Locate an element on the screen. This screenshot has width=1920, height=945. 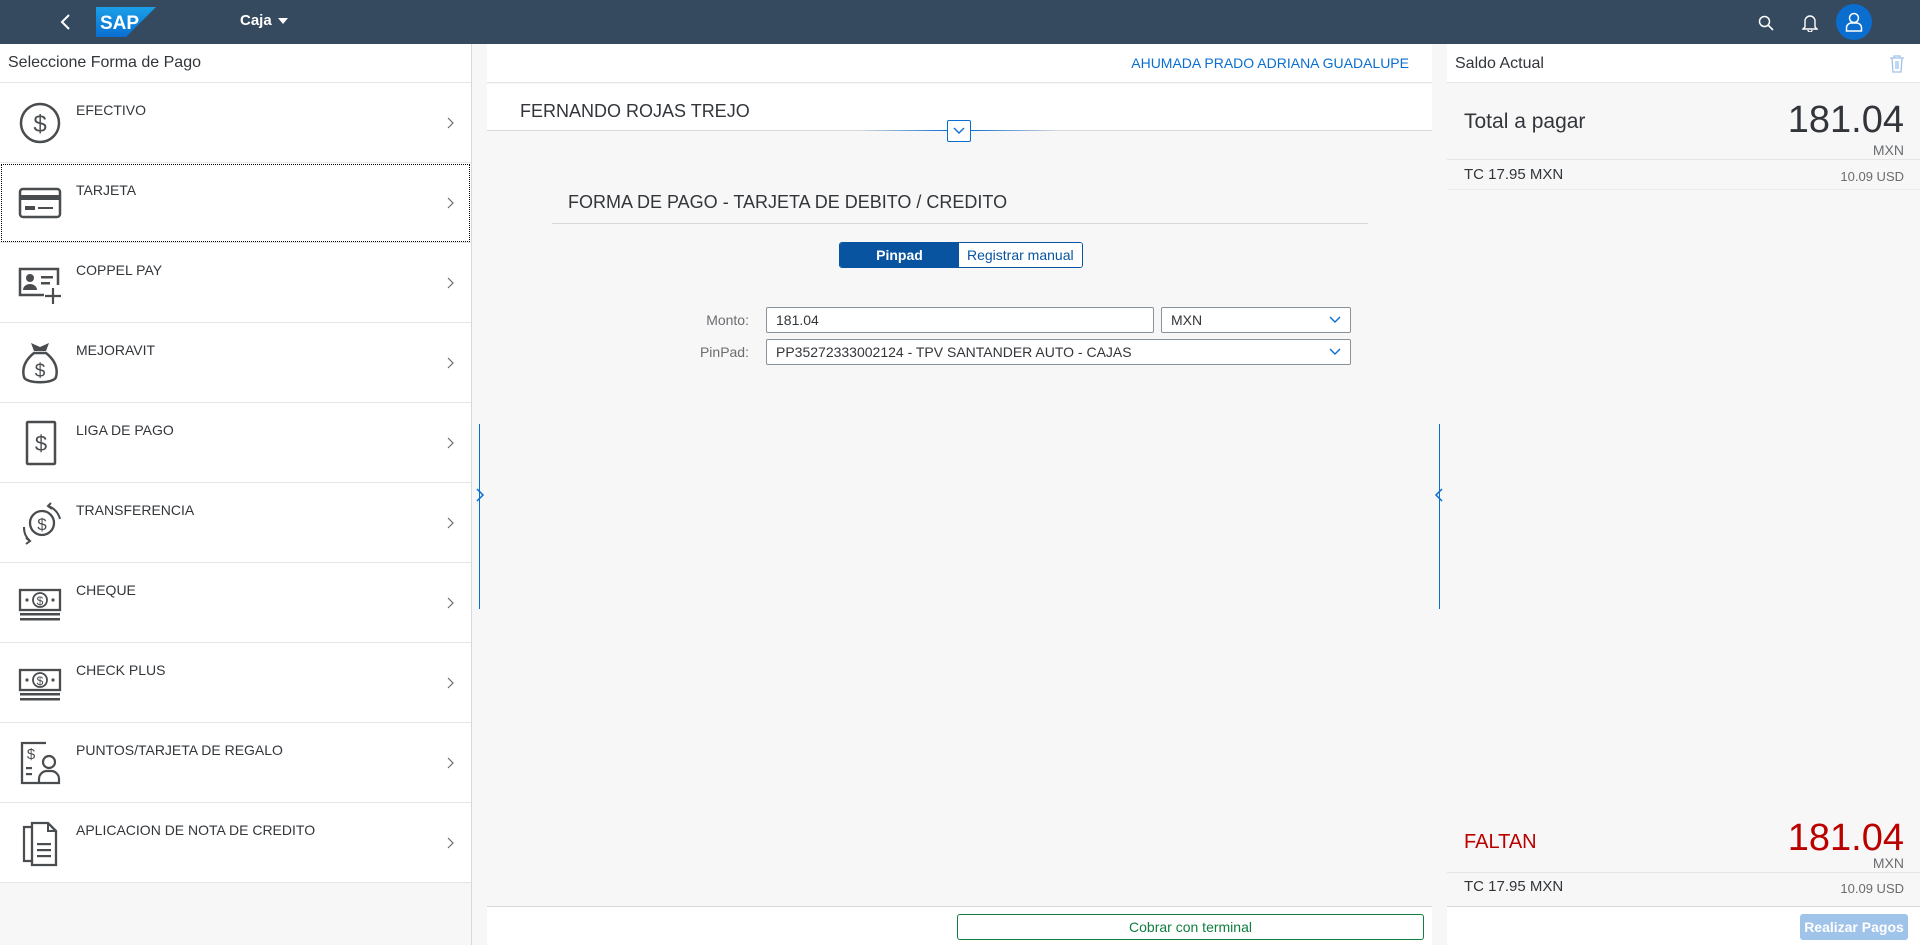
check-plus-icon: $ is located at coordinates (40, 684).